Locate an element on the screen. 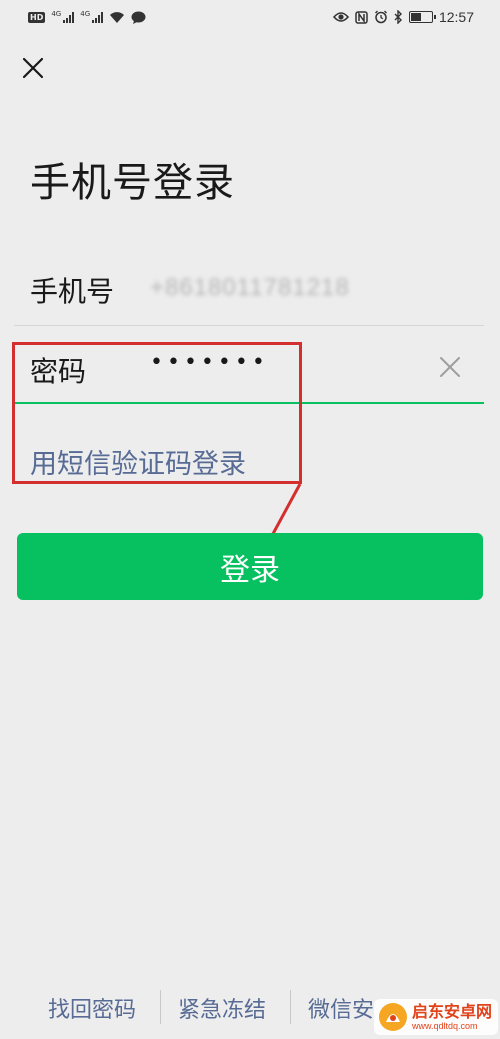 This screenshot has width=500, height=1039. sms-login-link: 用短信验证码登录 is located at coordinates (138, 461).